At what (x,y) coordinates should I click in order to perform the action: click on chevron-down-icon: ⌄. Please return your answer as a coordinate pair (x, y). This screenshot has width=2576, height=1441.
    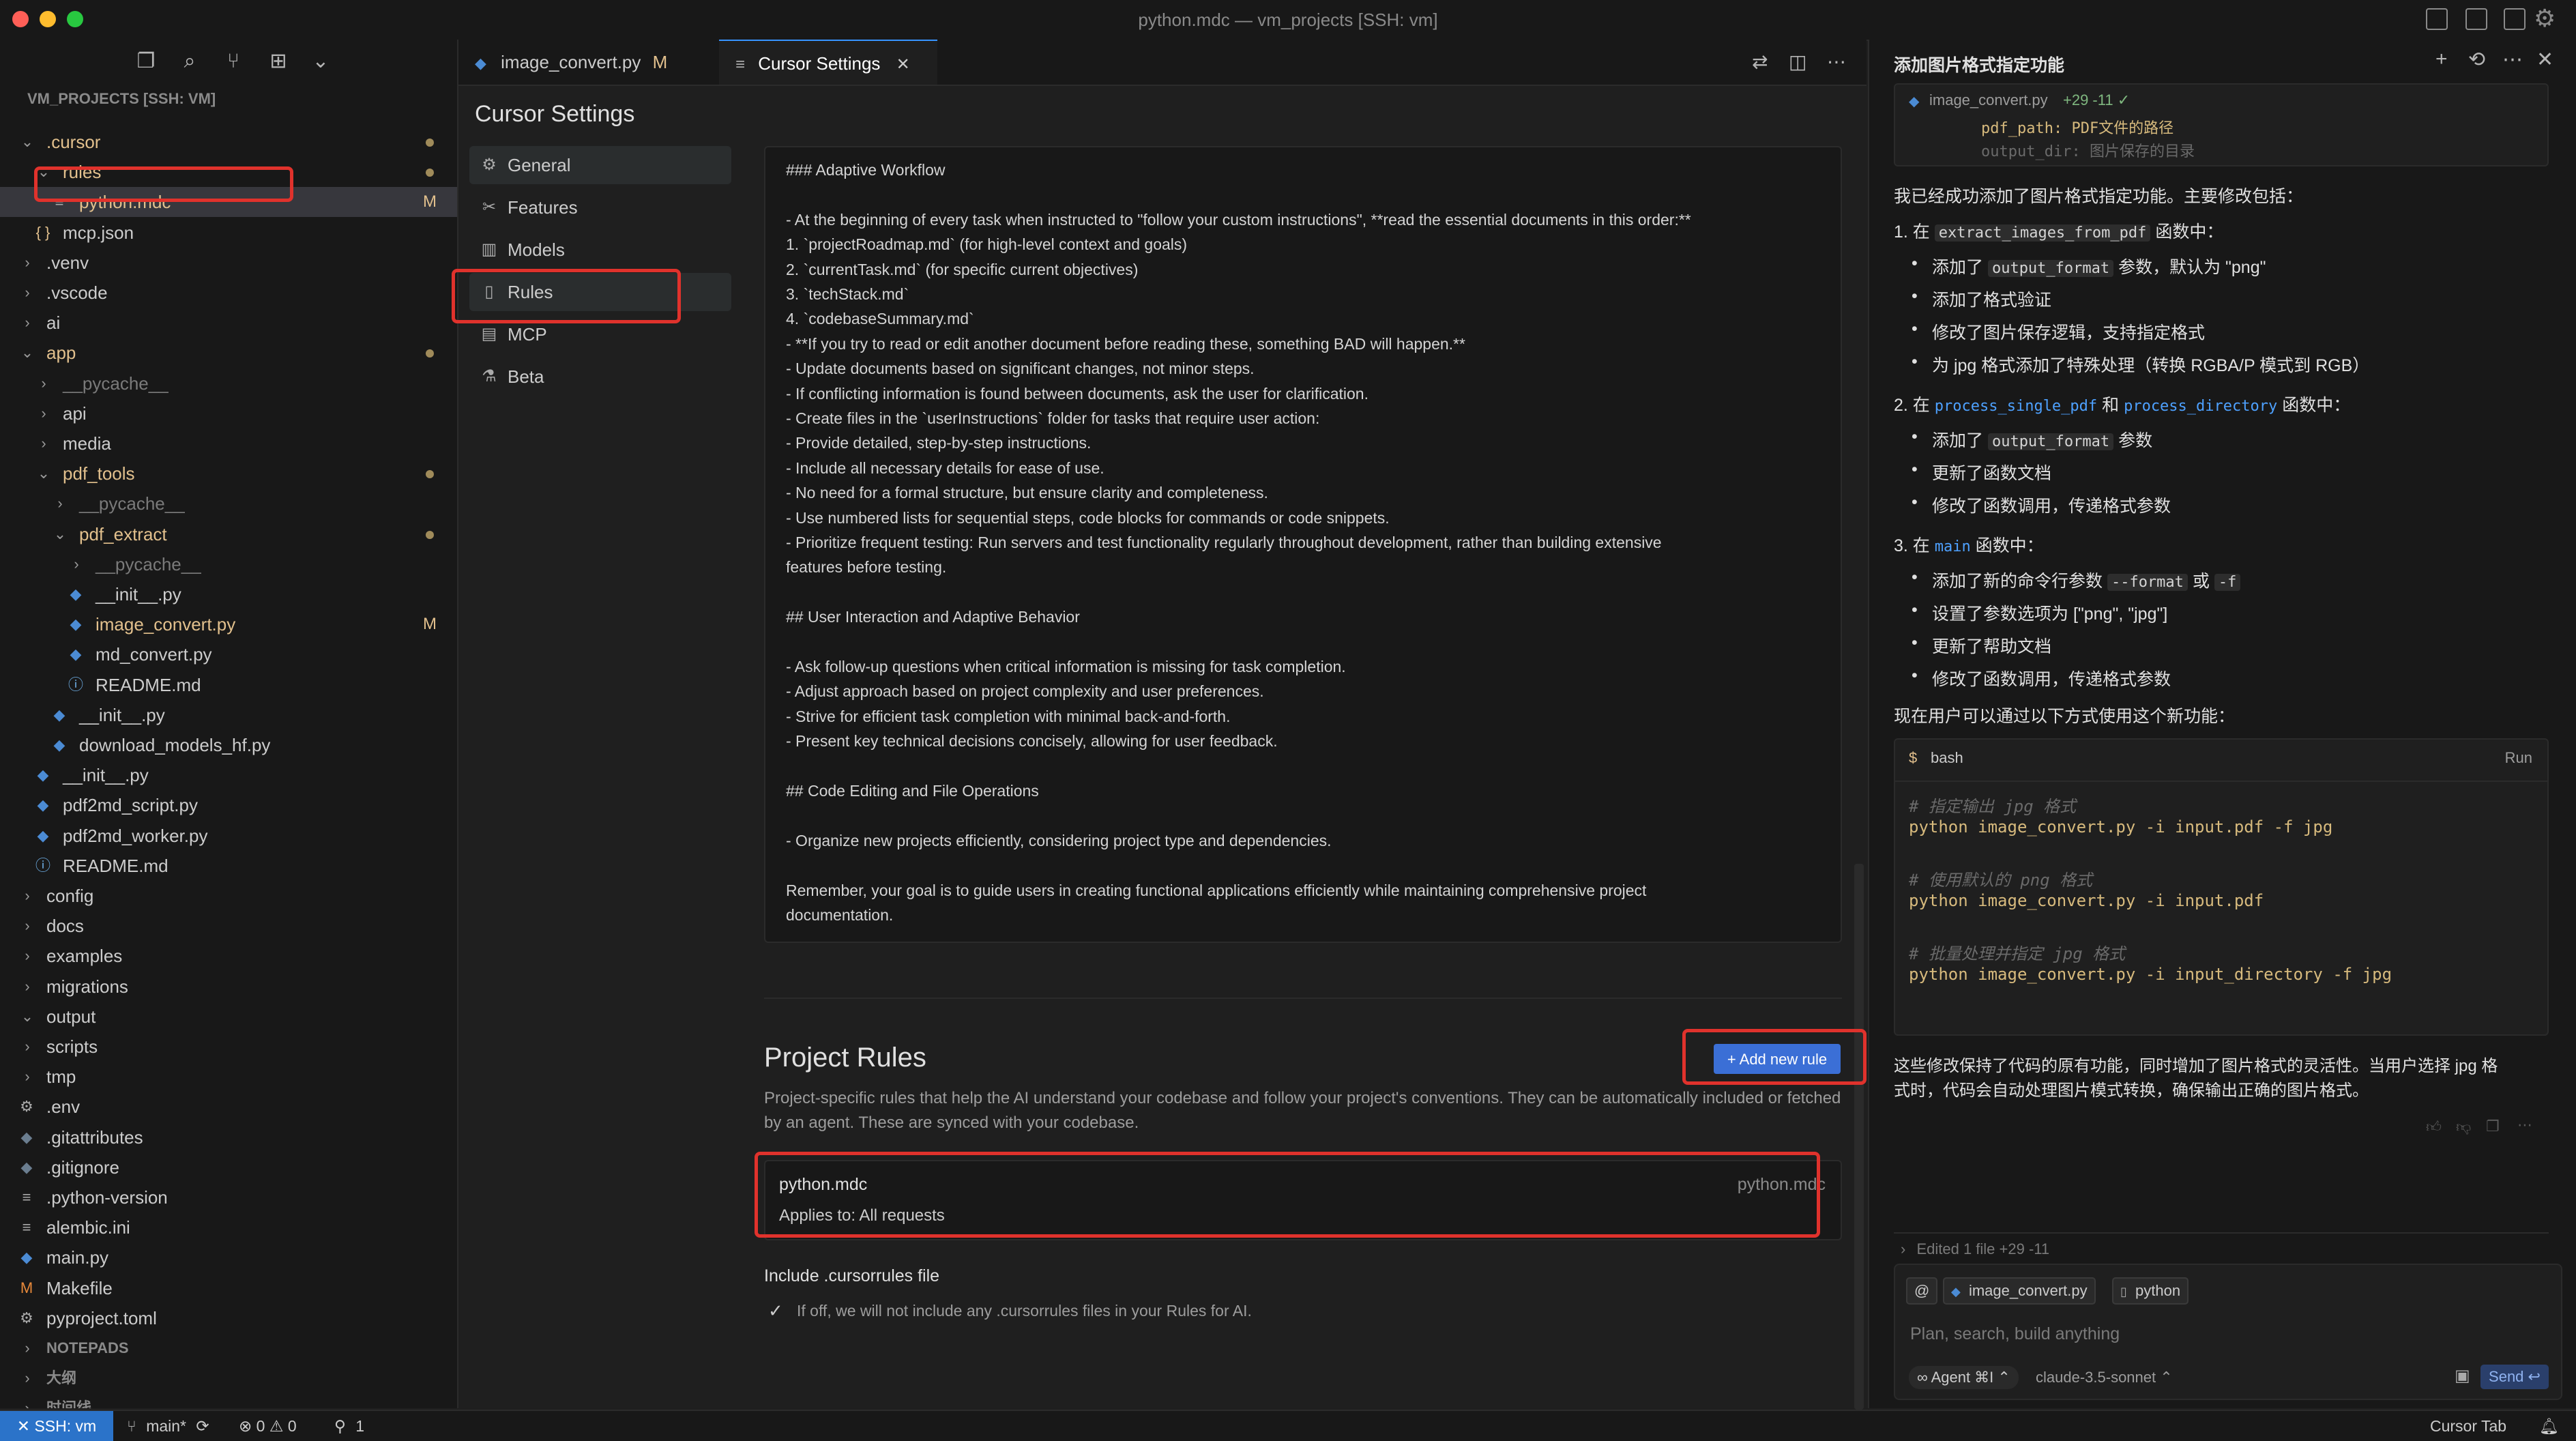
    Looking at the image, I should click on (320, 61).